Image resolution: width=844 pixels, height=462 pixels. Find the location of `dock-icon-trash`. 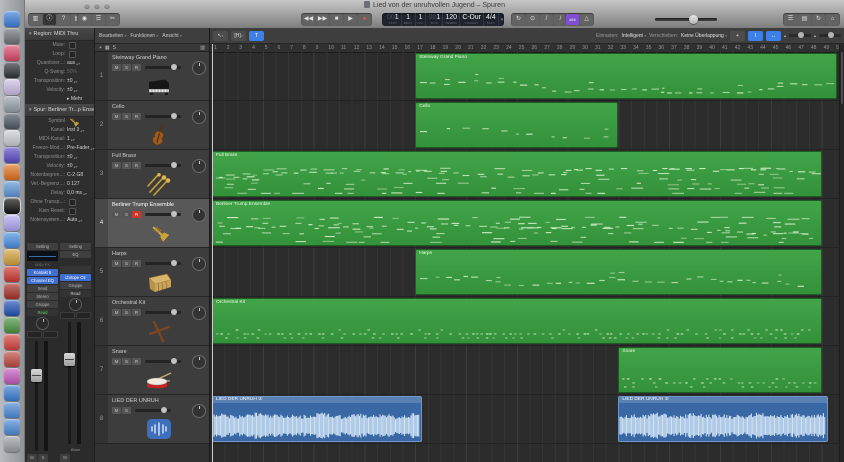

dock-icon-trash is located at coordinates (12, 444).